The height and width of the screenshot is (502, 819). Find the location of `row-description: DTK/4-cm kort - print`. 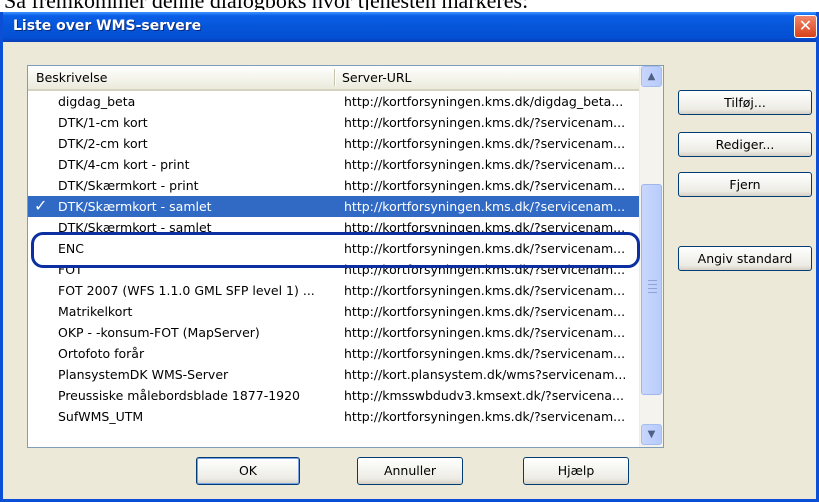

row-description: DTK/4-cm kort - print is located at coordinates (124, 164).